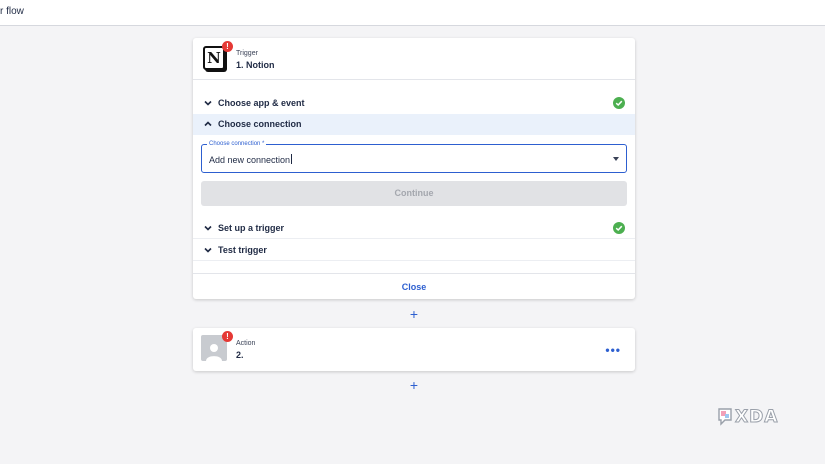 The image size is (825, 464). I want to click on top-bar: r flow, so click(412, 13).